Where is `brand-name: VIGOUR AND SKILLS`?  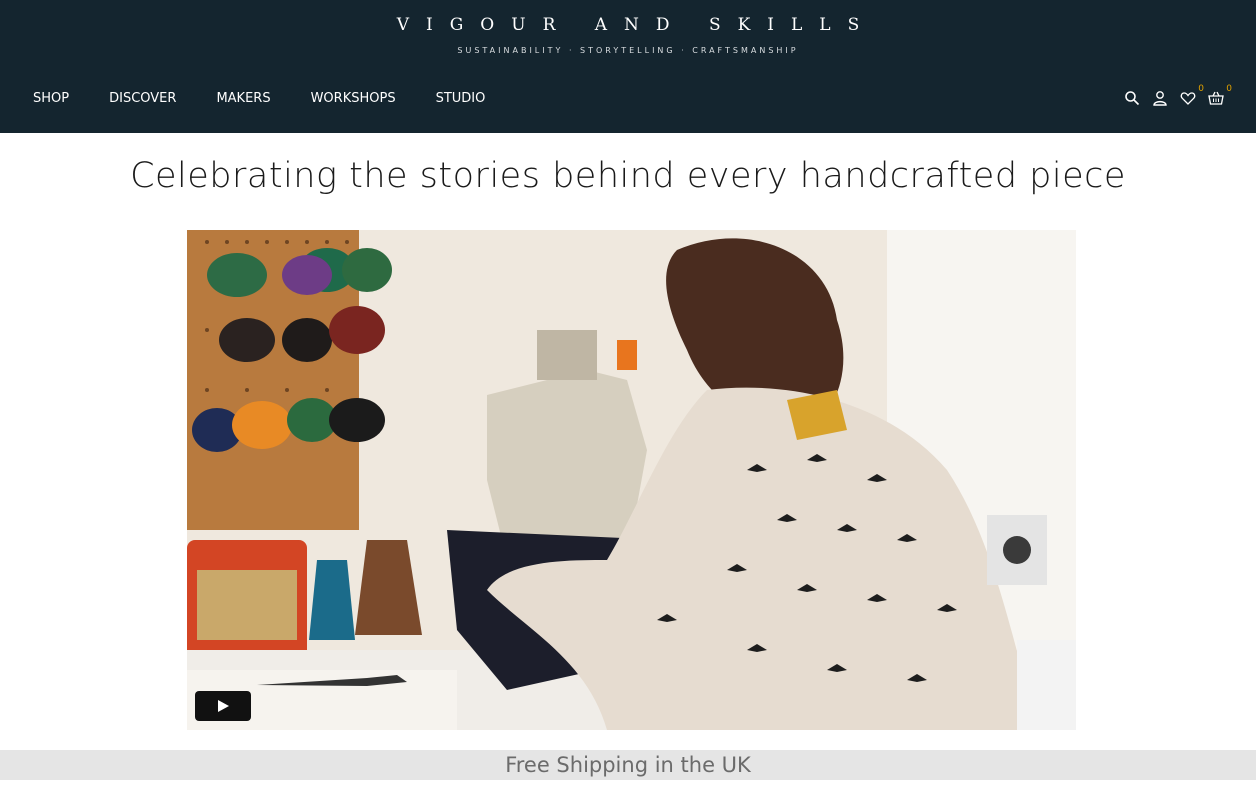 brand-name: VIGOUR AND SKILLS is located at coordinates (636, 25).